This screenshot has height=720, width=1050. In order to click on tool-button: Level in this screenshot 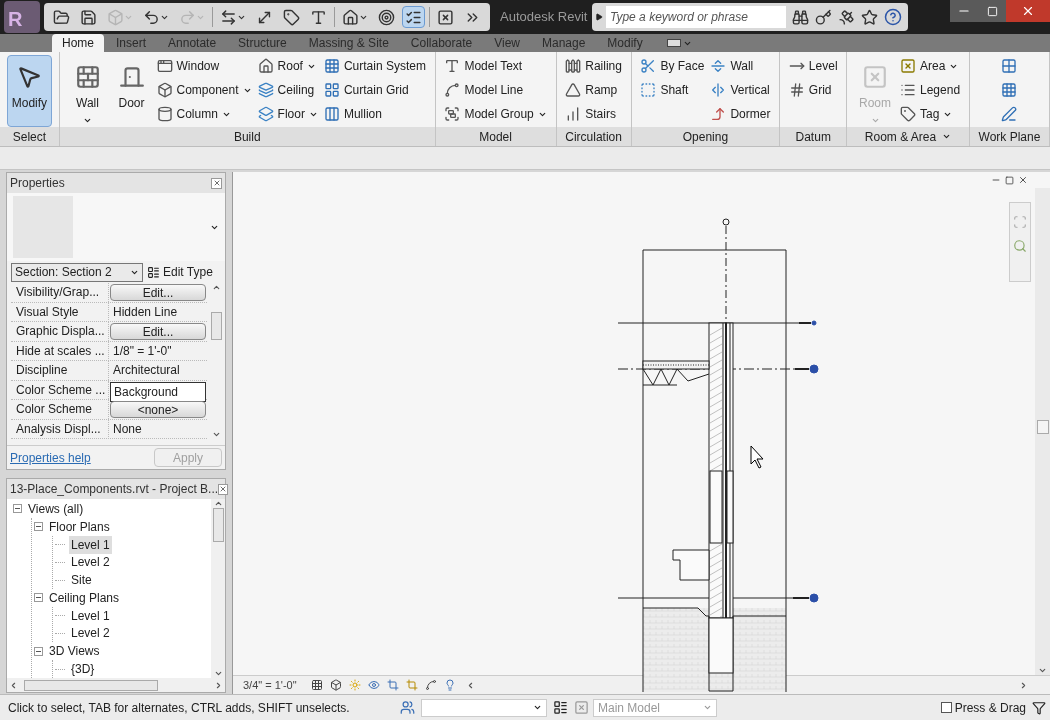, I will do `click(813, 66)`.